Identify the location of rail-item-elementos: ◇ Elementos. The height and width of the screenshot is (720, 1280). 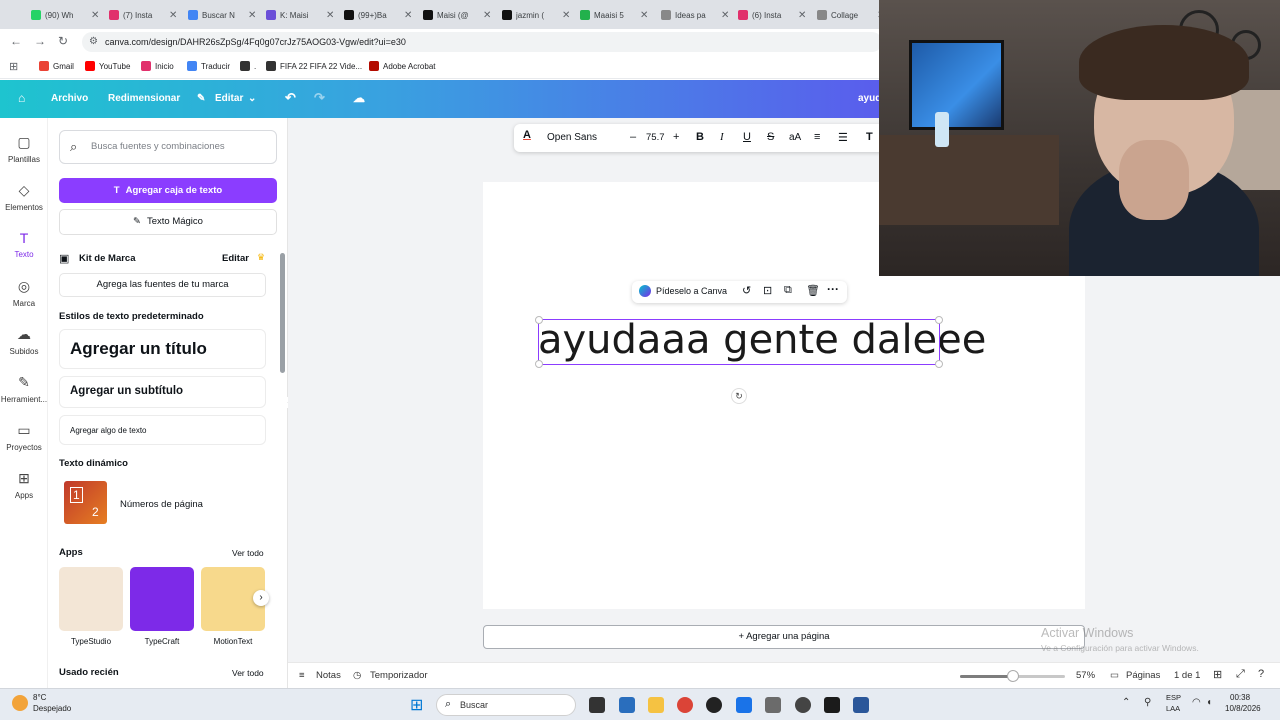
(24, 197).